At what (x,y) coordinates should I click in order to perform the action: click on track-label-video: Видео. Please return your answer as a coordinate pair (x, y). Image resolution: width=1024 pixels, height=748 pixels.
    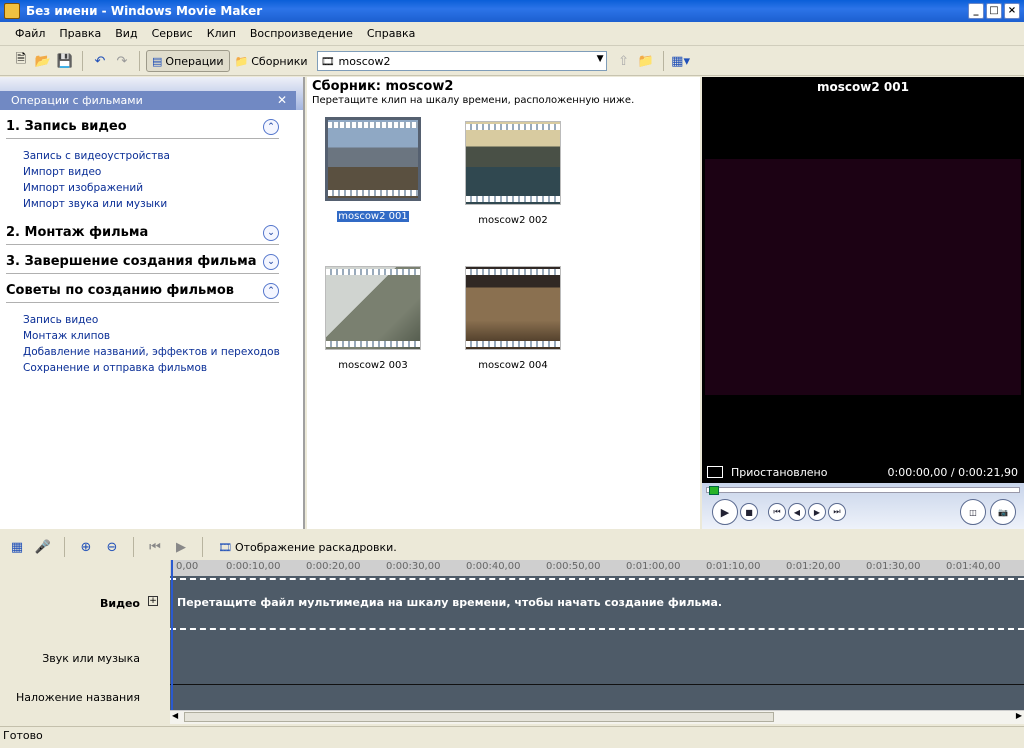
    Looking at the image, I should click on (120, 603).